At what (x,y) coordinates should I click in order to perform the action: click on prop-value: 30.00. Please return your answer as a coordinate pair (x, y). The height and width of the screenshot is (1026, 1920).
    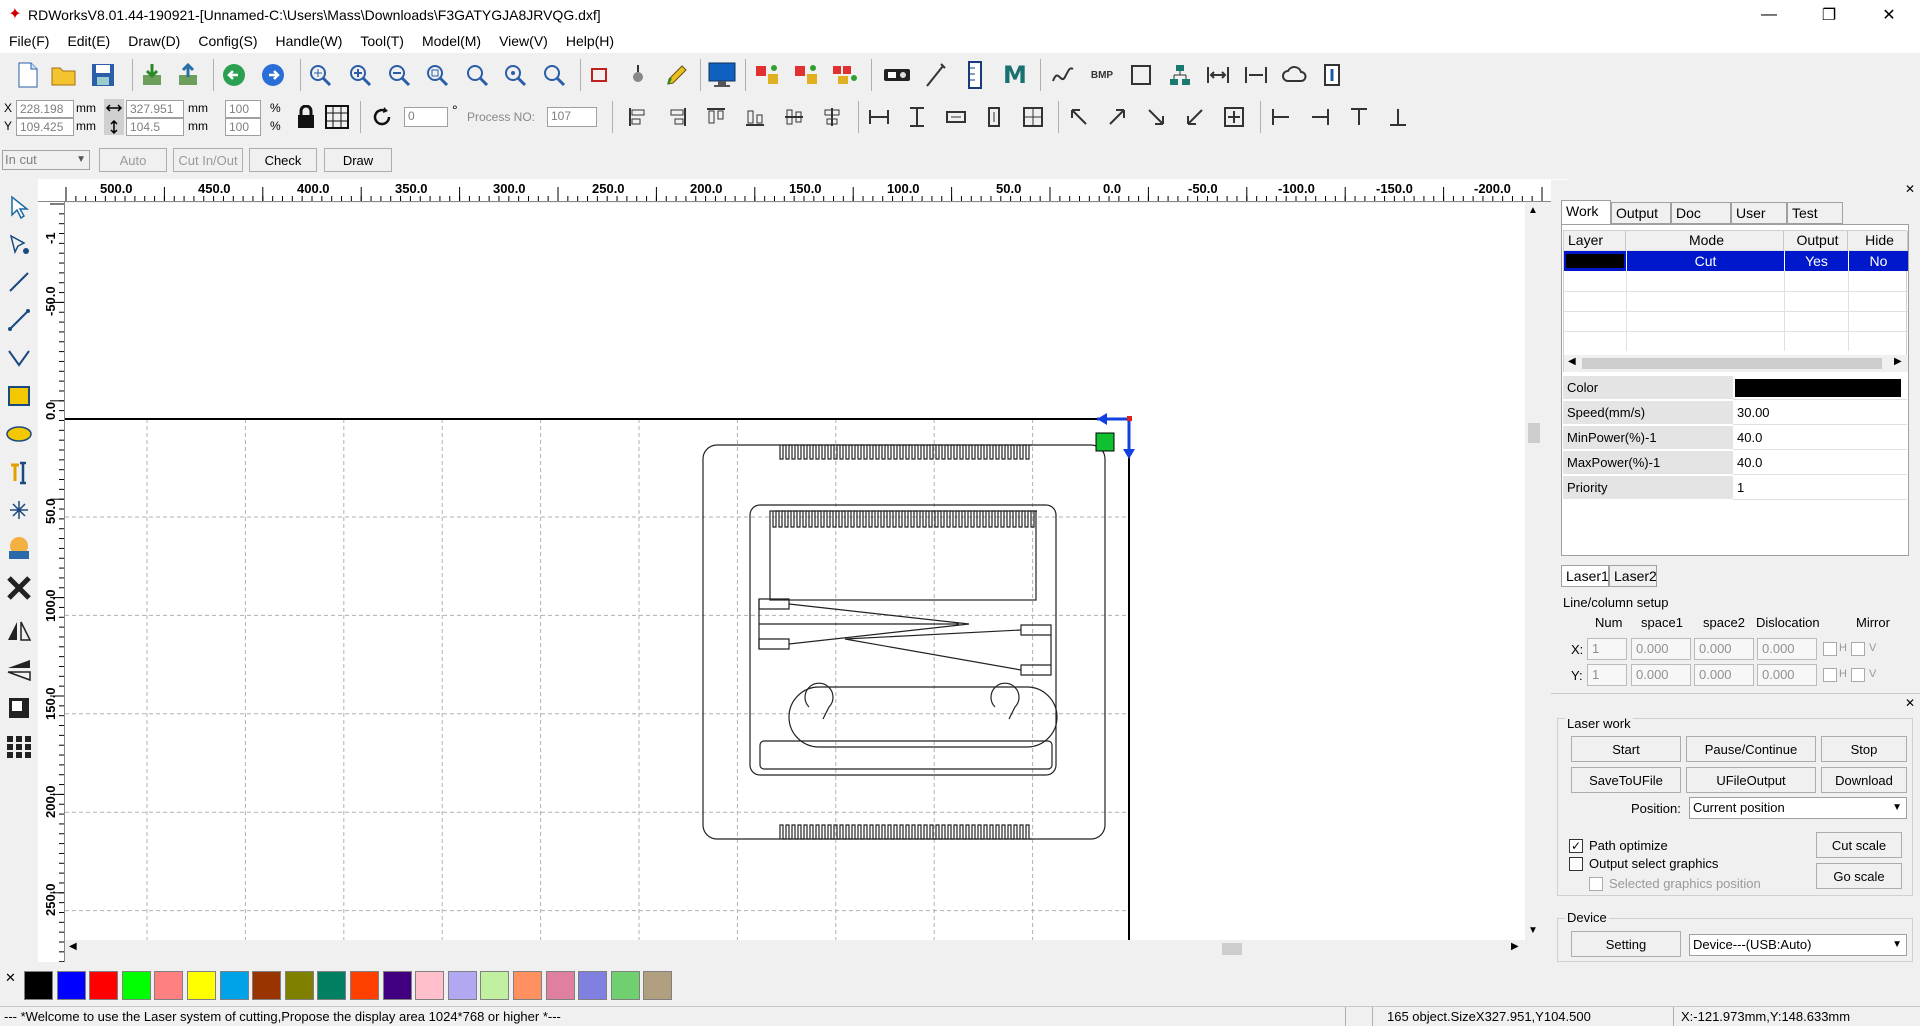
    Looking at the image, I should click on (1820, 413).